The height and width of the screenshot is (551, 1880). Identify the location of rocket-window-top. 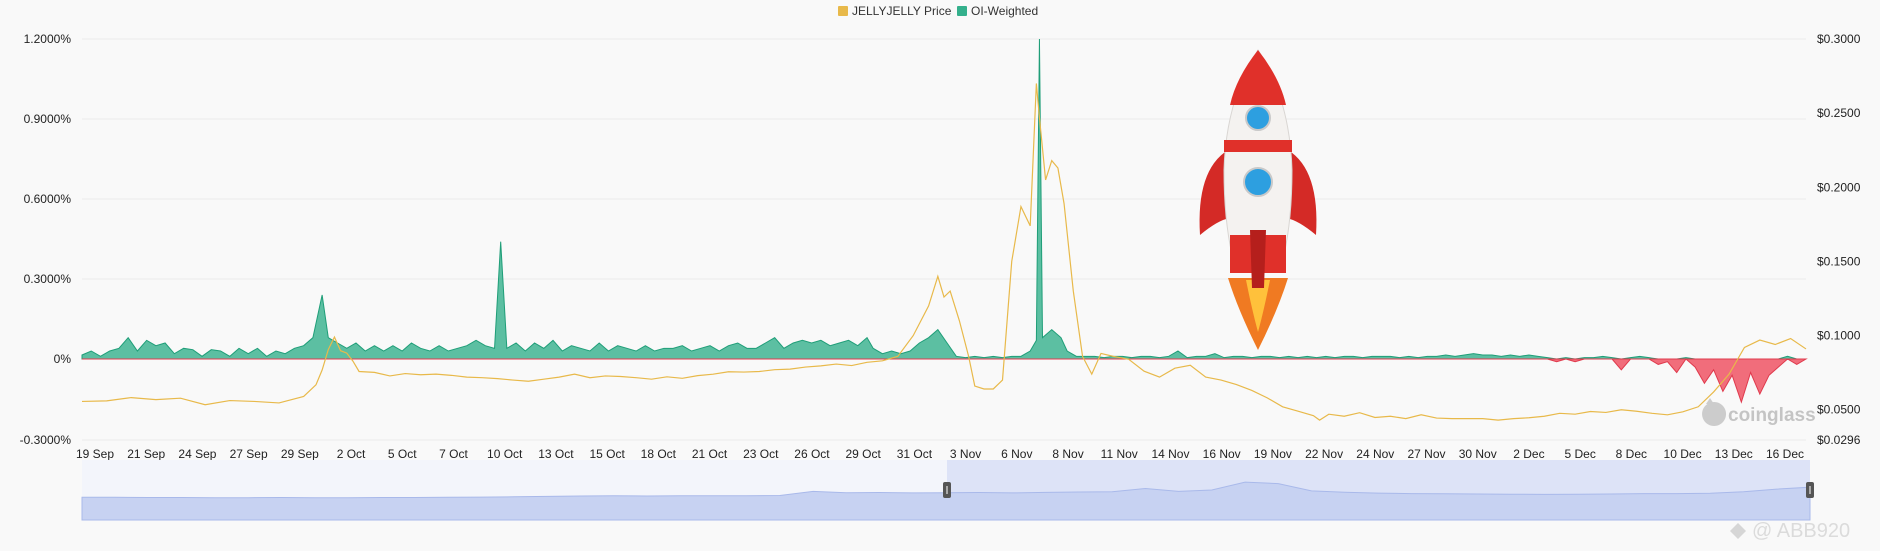
(1258, 118).